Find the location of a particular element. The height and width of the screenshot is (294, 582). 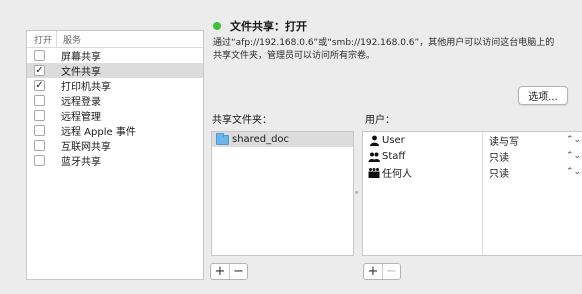

status-line: 文件共享：打开 is located at coordinates (260, 26).